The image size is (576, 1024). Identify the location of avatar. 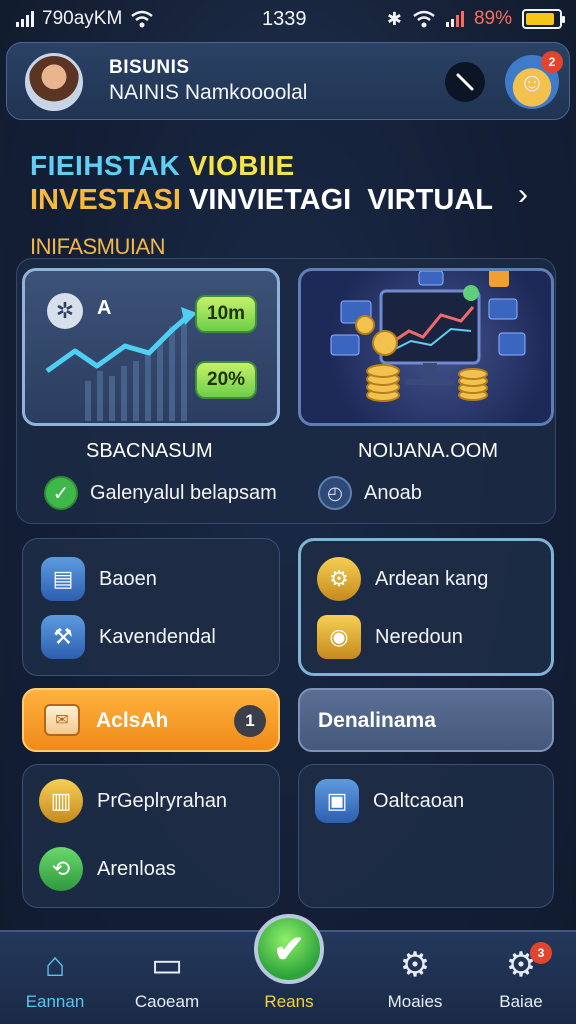
(54, 82).